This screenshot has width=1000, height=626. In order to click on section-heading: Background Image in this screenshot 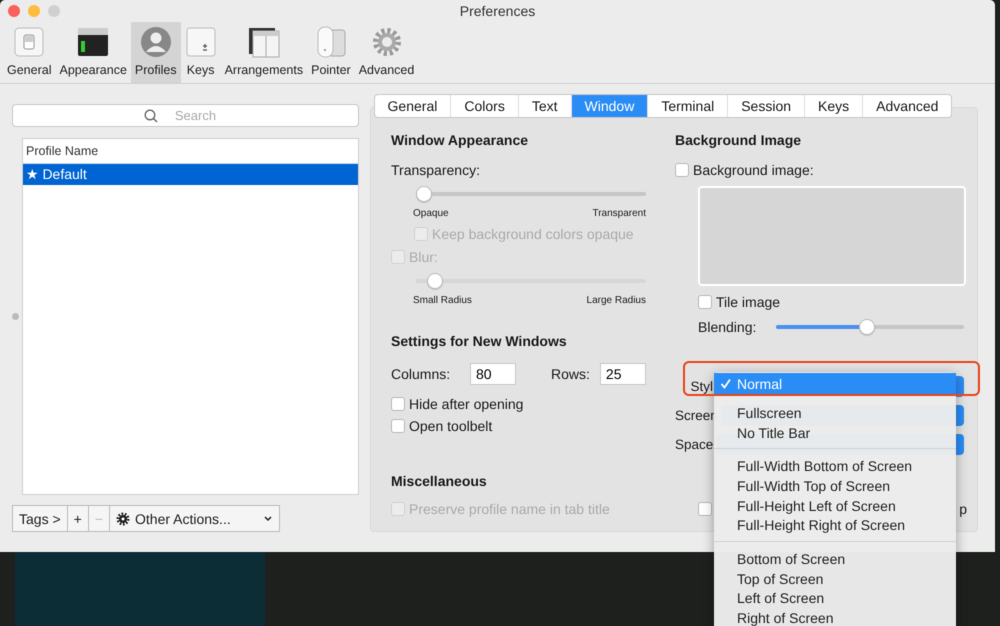, I will do `click(738, 140)`.